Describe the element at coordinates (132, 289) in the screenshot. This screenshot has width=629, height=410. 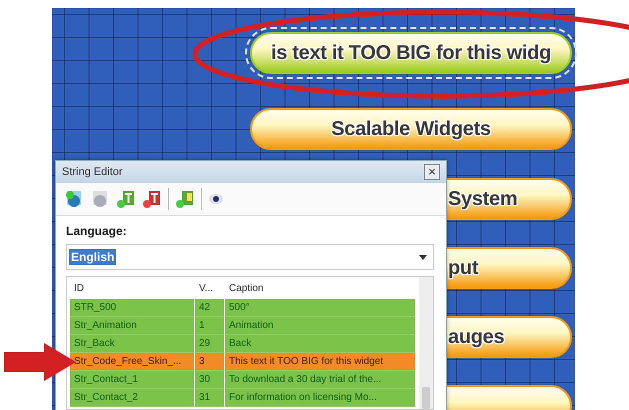
I see `column-header: ID` at that location.